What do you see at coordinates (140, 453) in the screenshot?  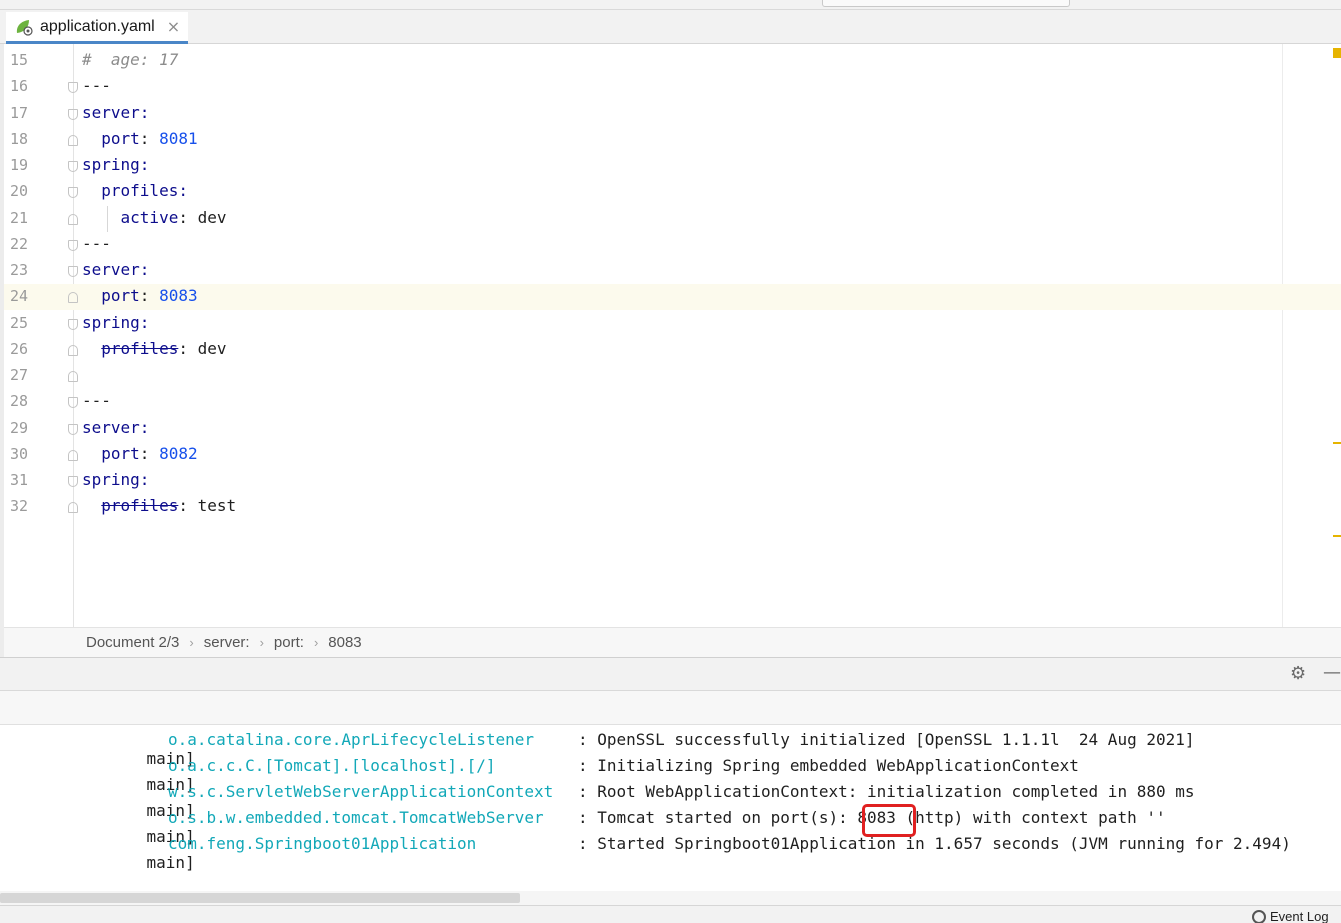 I see `line-text: port: 8082` at bounding box center [140, 453].